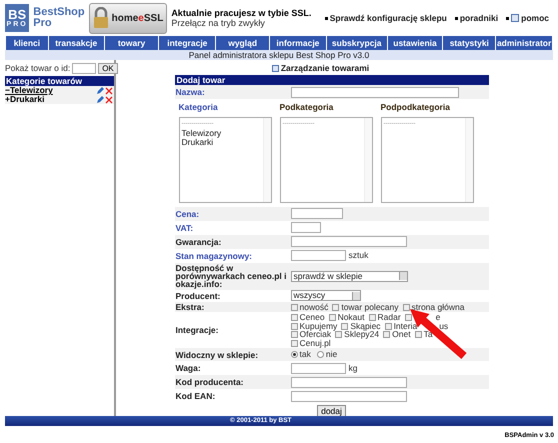 Image resolution: width=558 pixels, height=443 pixels. I want to click on field-label: Dostępność w porównywarkach ceneo.pl i okazje.info:, so click(231, 276).